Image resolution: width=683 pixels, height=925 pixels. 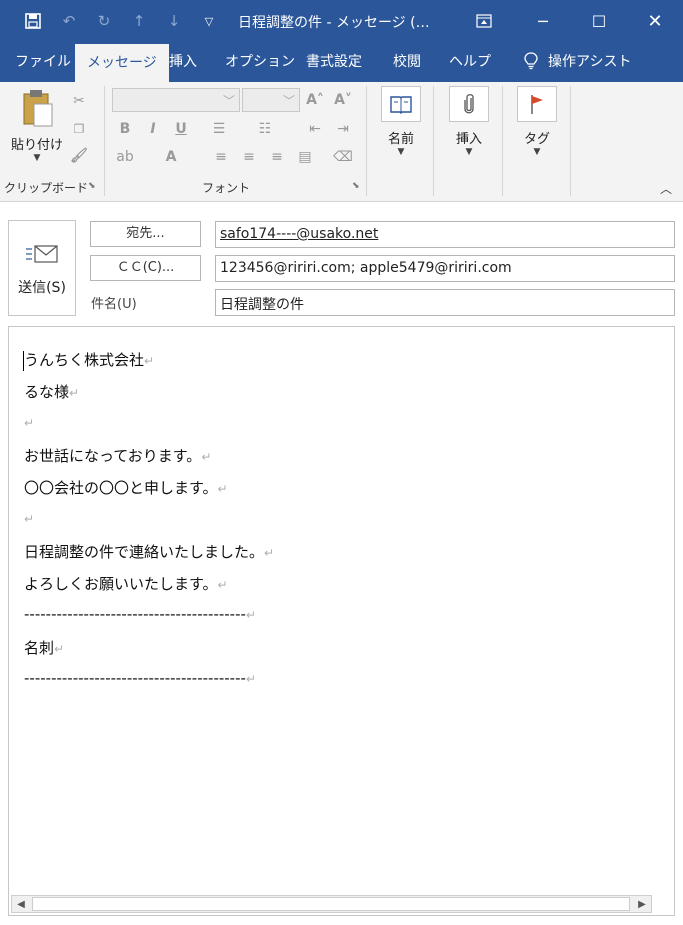 I want to click on send-label: 送信(S), so click(x=42, y=288).